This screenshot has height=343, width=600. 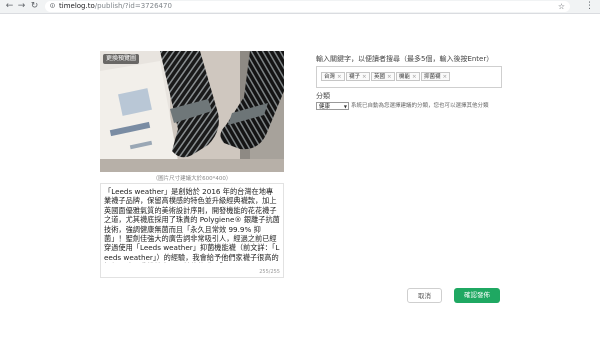 I want to click on address-bar: timelog.to/publish/?id=3726470 ☆, so click(x=307, y=6).